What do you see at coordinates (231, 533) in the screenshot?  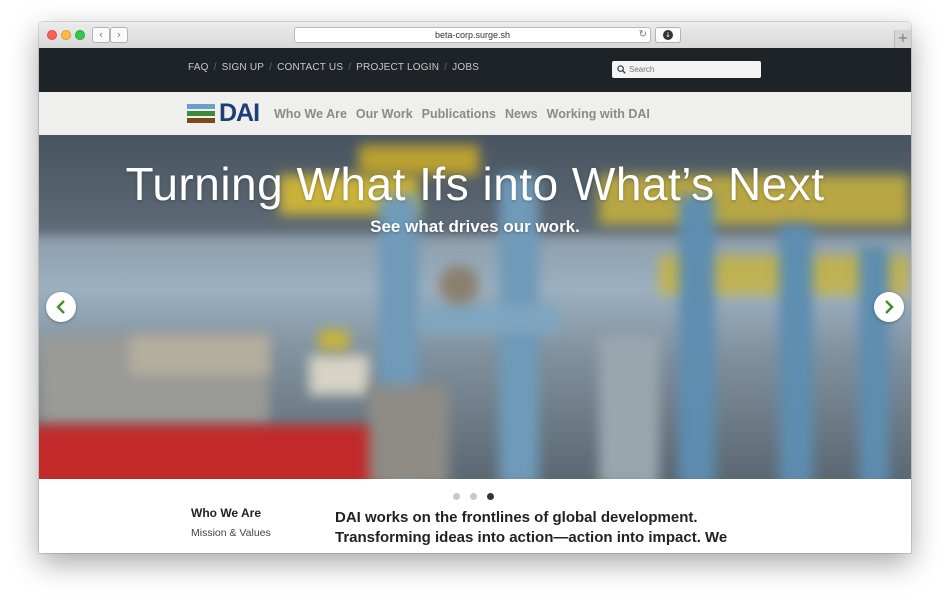 I see `sidebar-item-mission-values: Mission & Values` at bounding box center [231, 533].